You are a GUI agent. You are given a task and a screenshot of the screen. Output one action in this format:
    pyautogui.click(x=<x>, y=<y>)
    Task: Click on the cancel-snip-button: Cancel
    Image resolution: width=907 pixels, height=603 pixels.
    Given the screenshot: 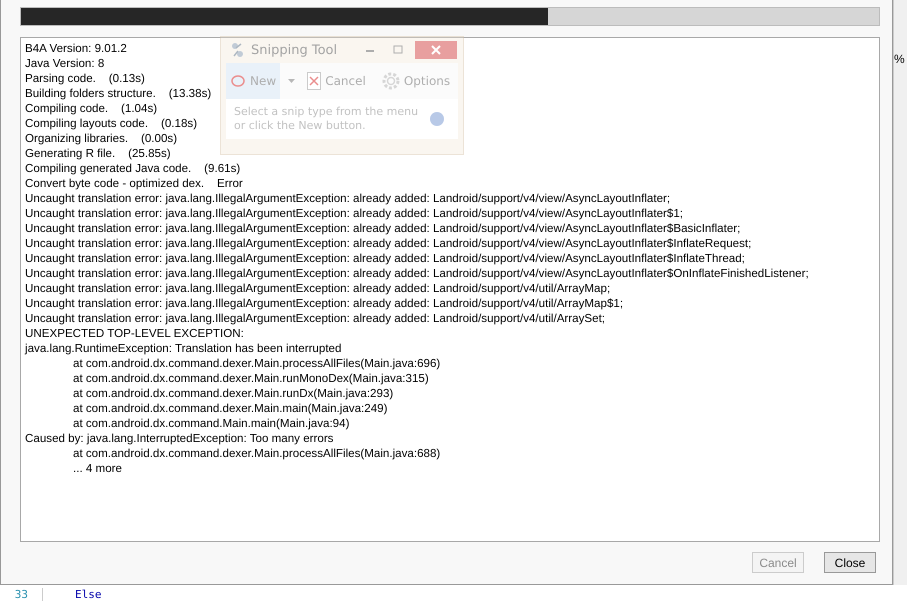 What is the action you would take?
    pyautogui.click(x=336, y=81)
    